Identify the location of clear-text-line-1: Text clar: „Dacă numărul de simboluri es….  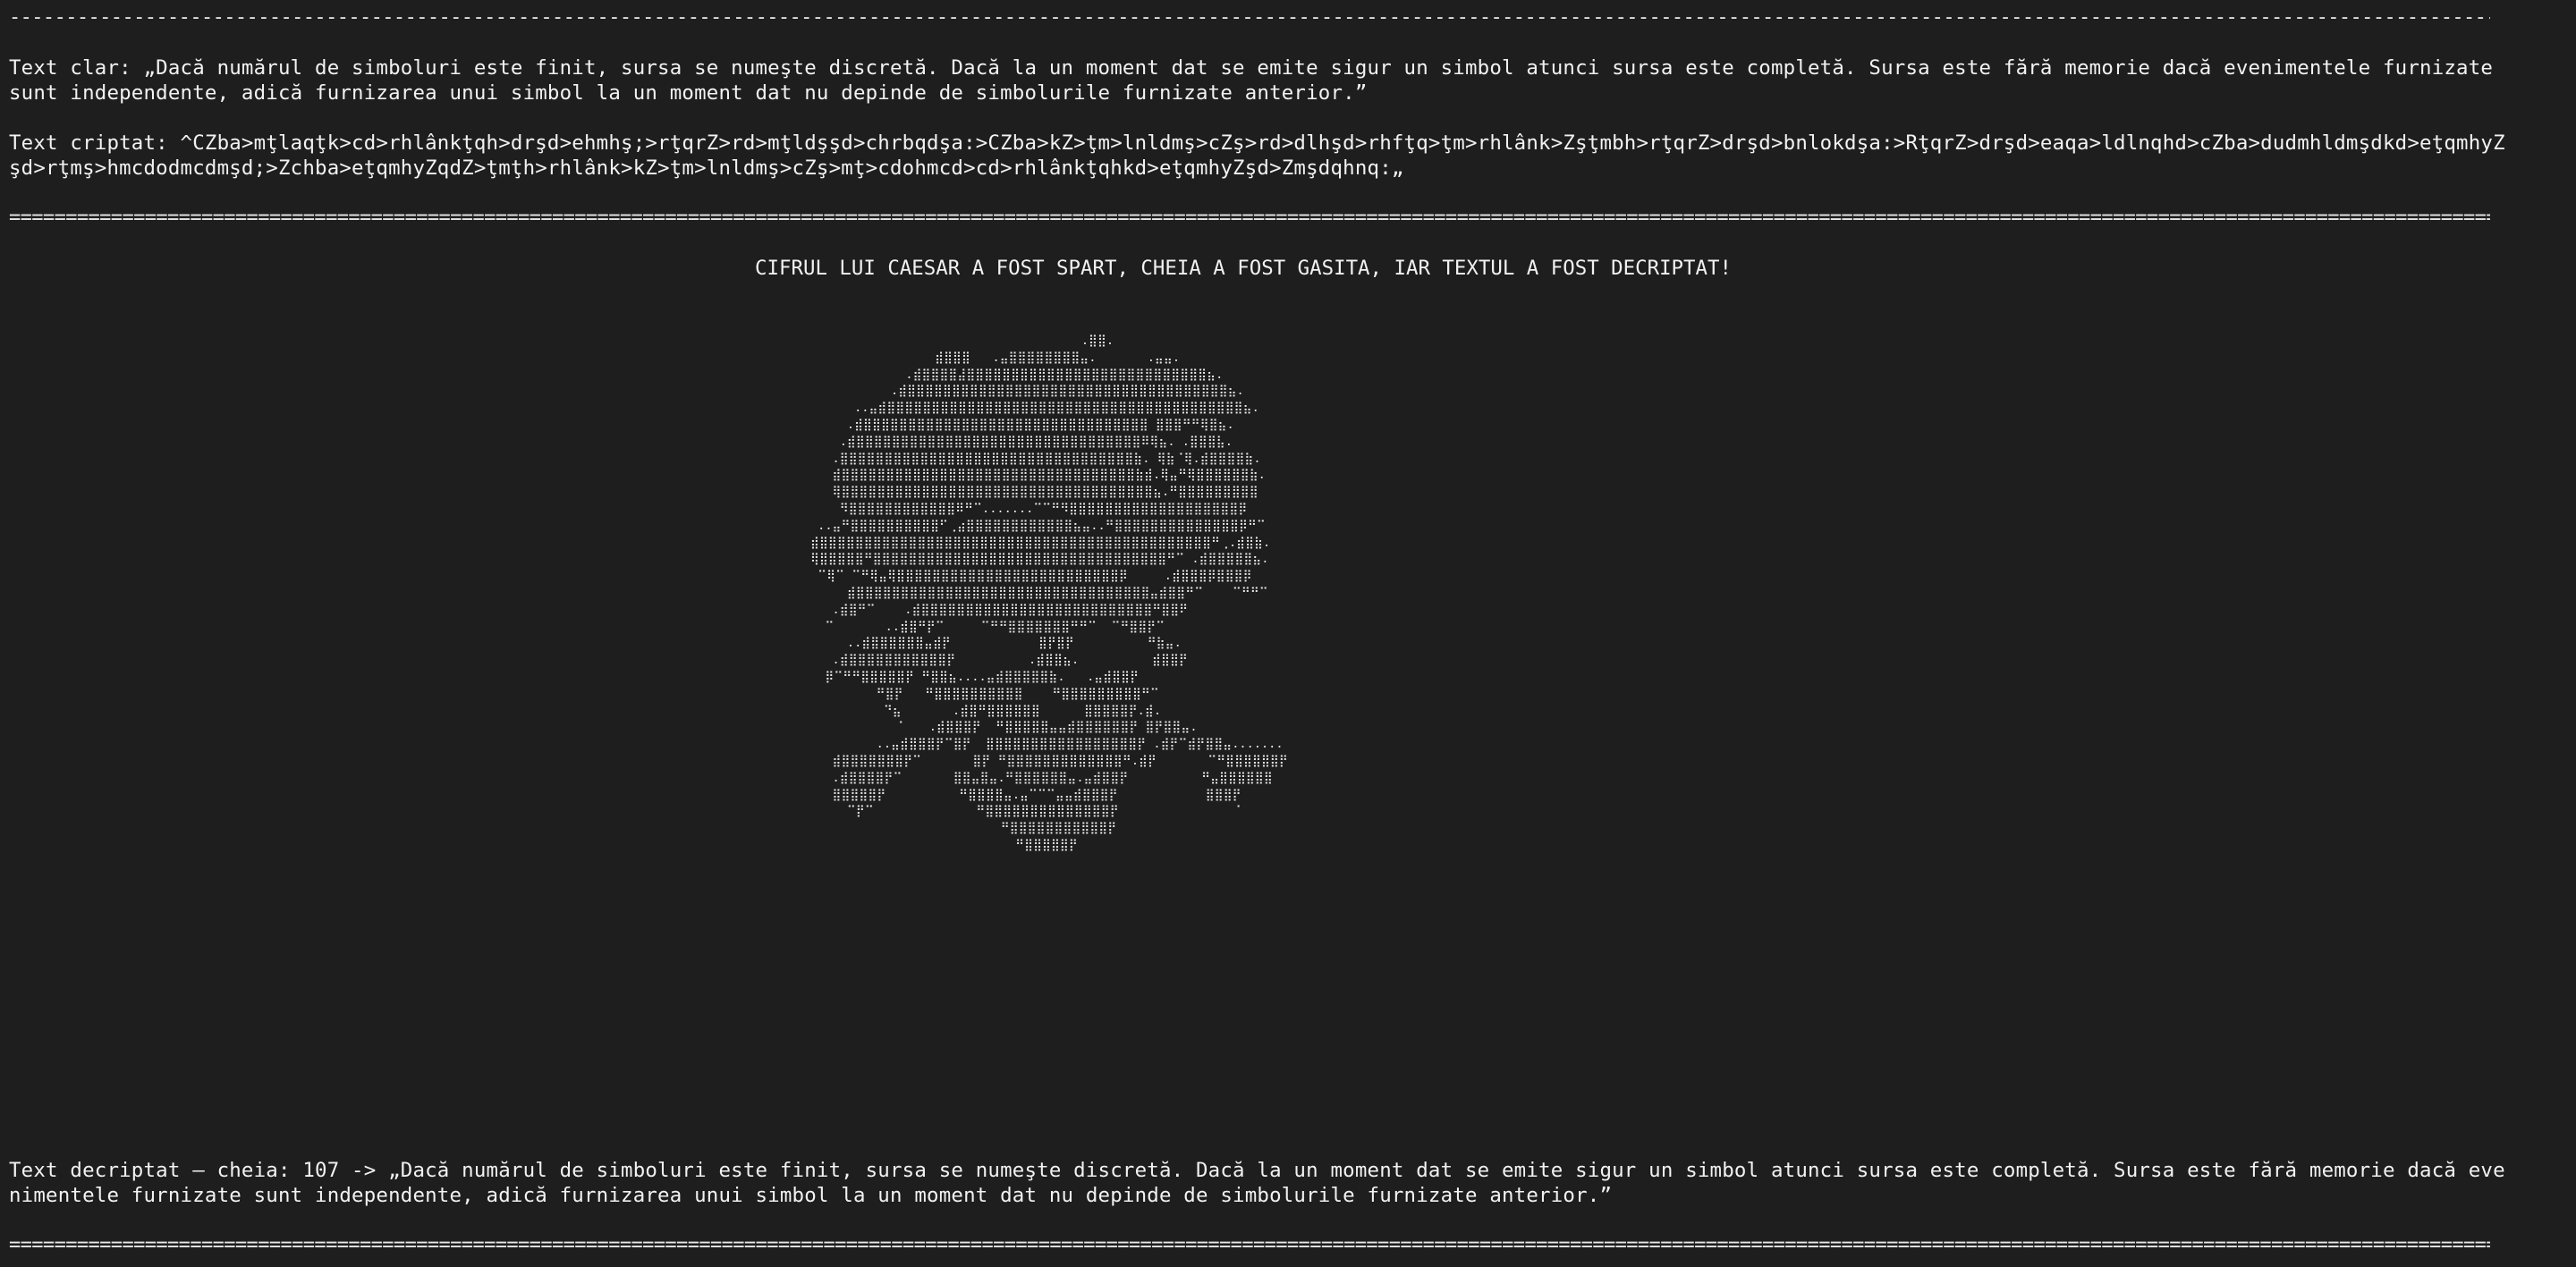
(1251, 68).